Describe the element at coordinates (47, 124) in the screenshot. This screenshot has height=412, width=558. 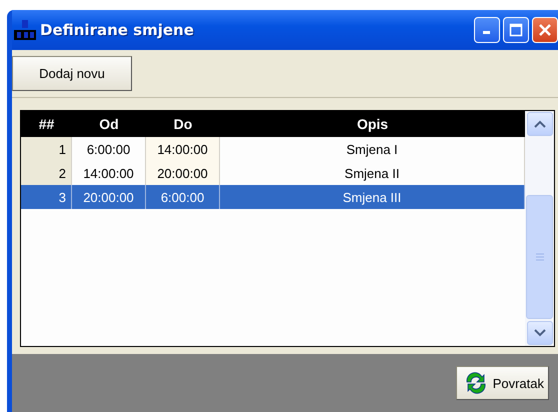
I see `column-header: ##` at that location.